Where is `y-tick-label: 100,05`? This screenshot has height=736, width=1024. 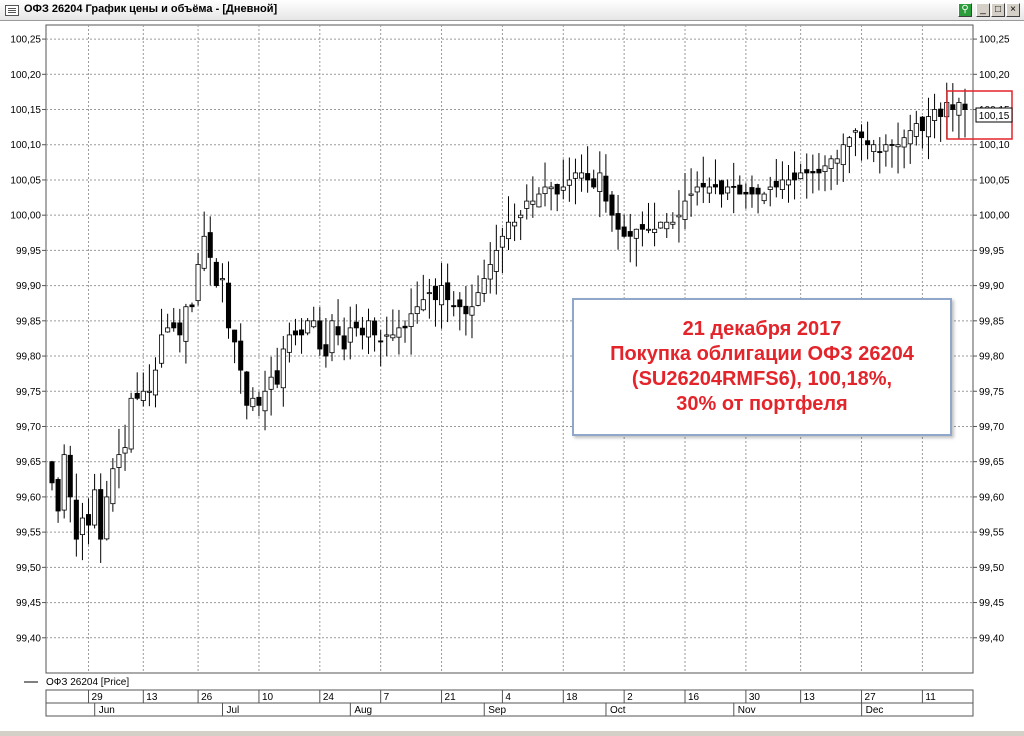
y-tick-label: 100,05 is located at coordinates (994, 180).